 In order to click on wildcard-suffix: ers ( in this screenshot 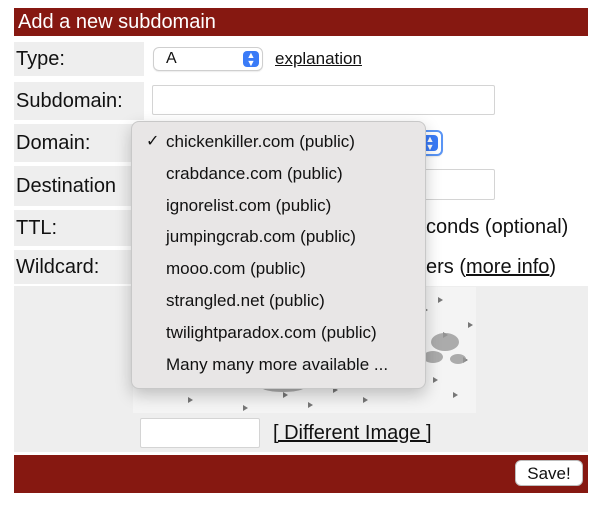, I will do `click(446, 267)`.